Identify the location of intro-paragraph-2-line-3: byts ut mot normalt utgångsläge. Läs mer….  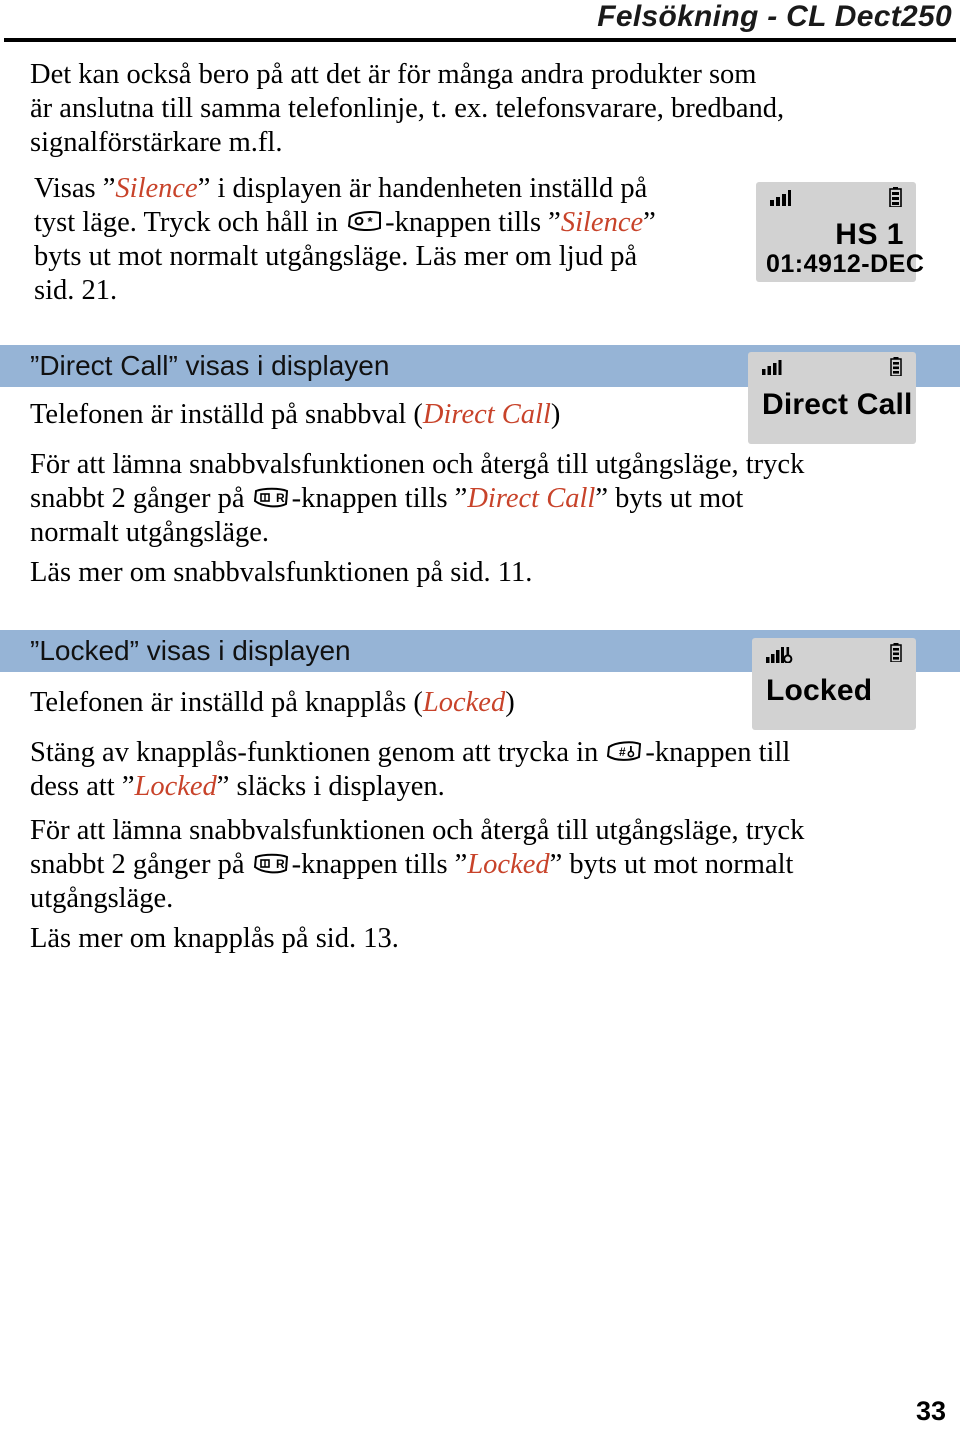
(336, 256).